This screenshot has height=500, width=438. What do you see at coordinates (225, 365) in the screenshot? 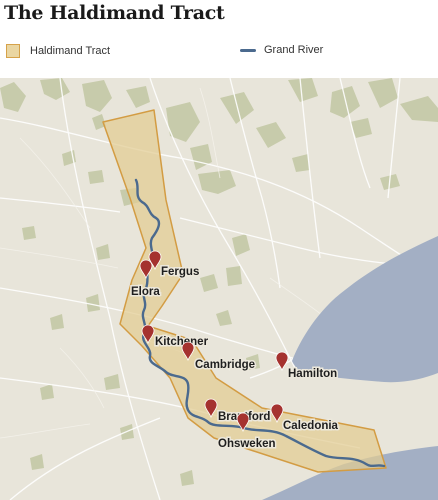
I see `place-label-cambridge: Cambridge` at bounding box center [225, 365].